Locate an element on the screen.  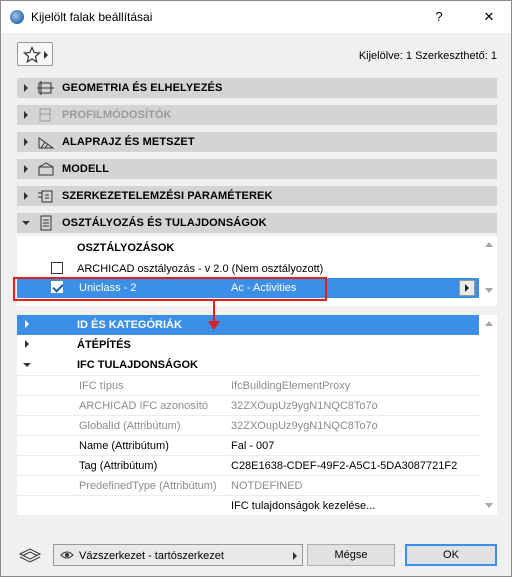
model-icon is located at coordinates (46, 169).